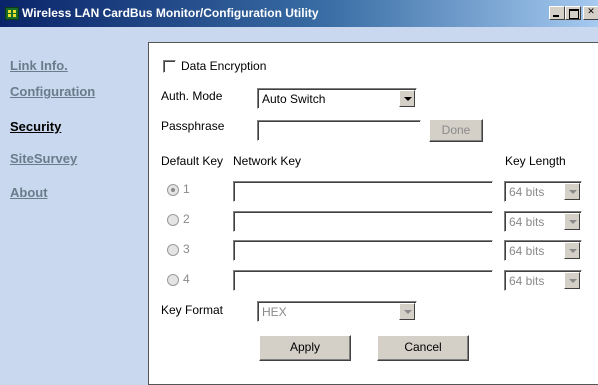 This screenshot has height=385, width=598. I want to click on passphrase-input, so click(339, 130).